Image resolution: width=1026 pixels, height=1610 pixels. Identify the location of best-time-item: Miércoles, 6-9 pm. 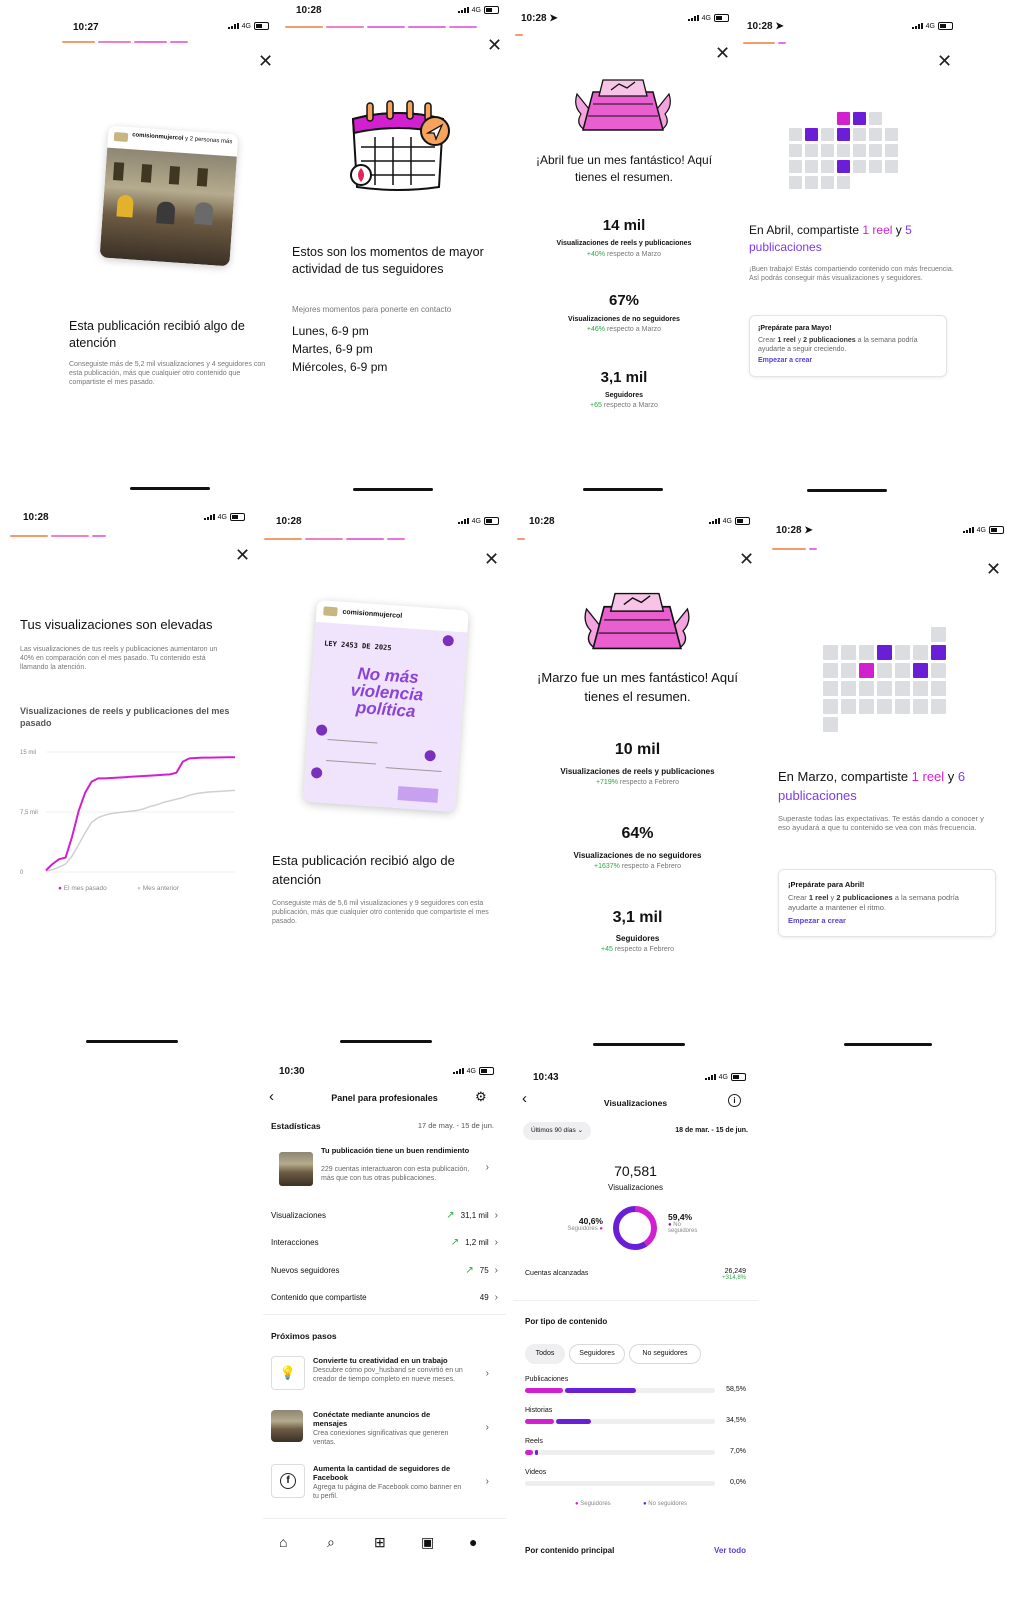
(340, 367).